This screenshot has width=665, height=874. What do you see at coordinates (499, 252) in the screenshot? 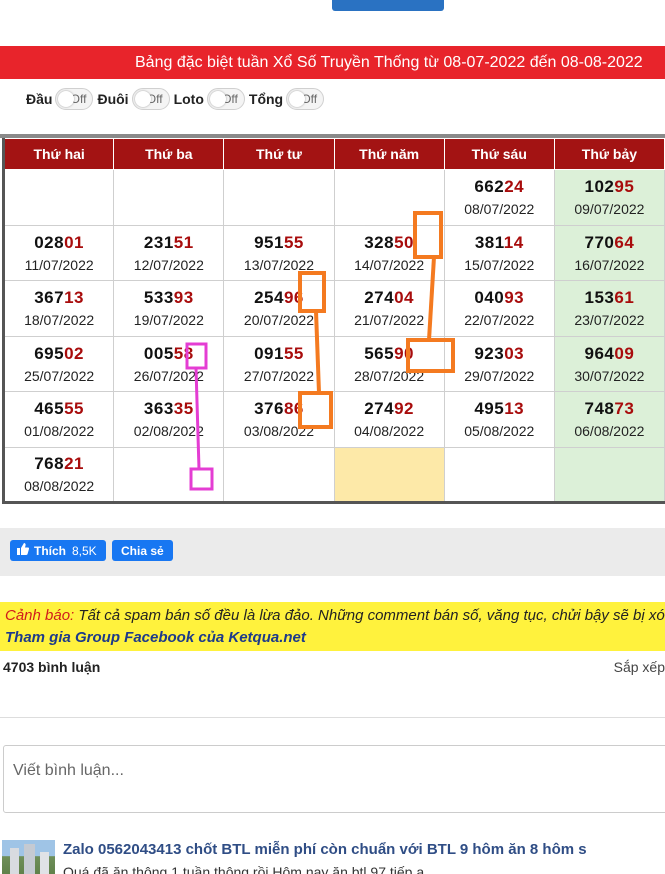
I see `result-cell: 38114 15/07/2022` at bounding box center [499, 252].